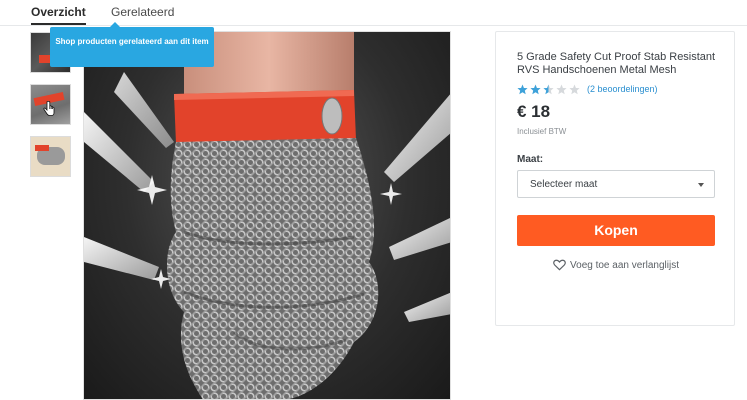  What do you see at coordinates (58, 15) in the screenshot?
I see `tab-overview: Overzicht` at bounding box center [58, 15].